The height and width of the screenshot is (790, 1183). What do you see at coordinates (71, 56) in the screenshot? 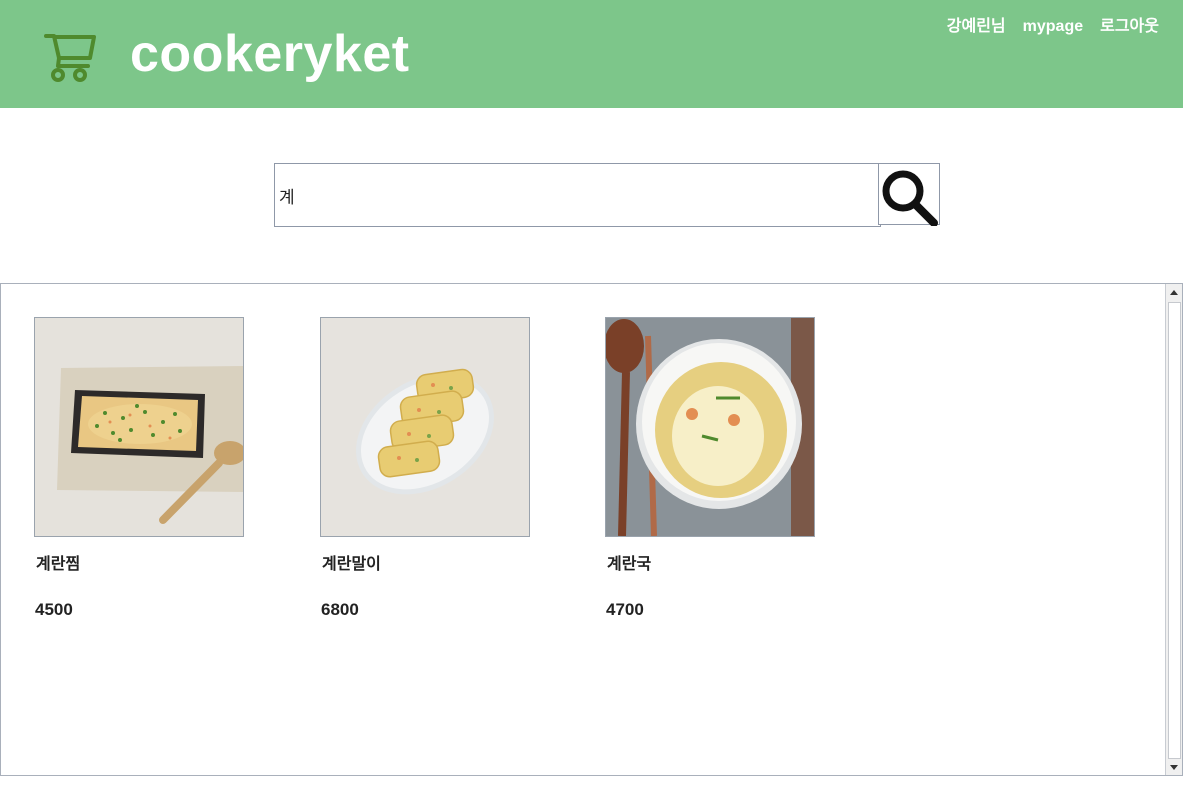
I see `shopping-cart-icon` at bounding box center [71, 56].